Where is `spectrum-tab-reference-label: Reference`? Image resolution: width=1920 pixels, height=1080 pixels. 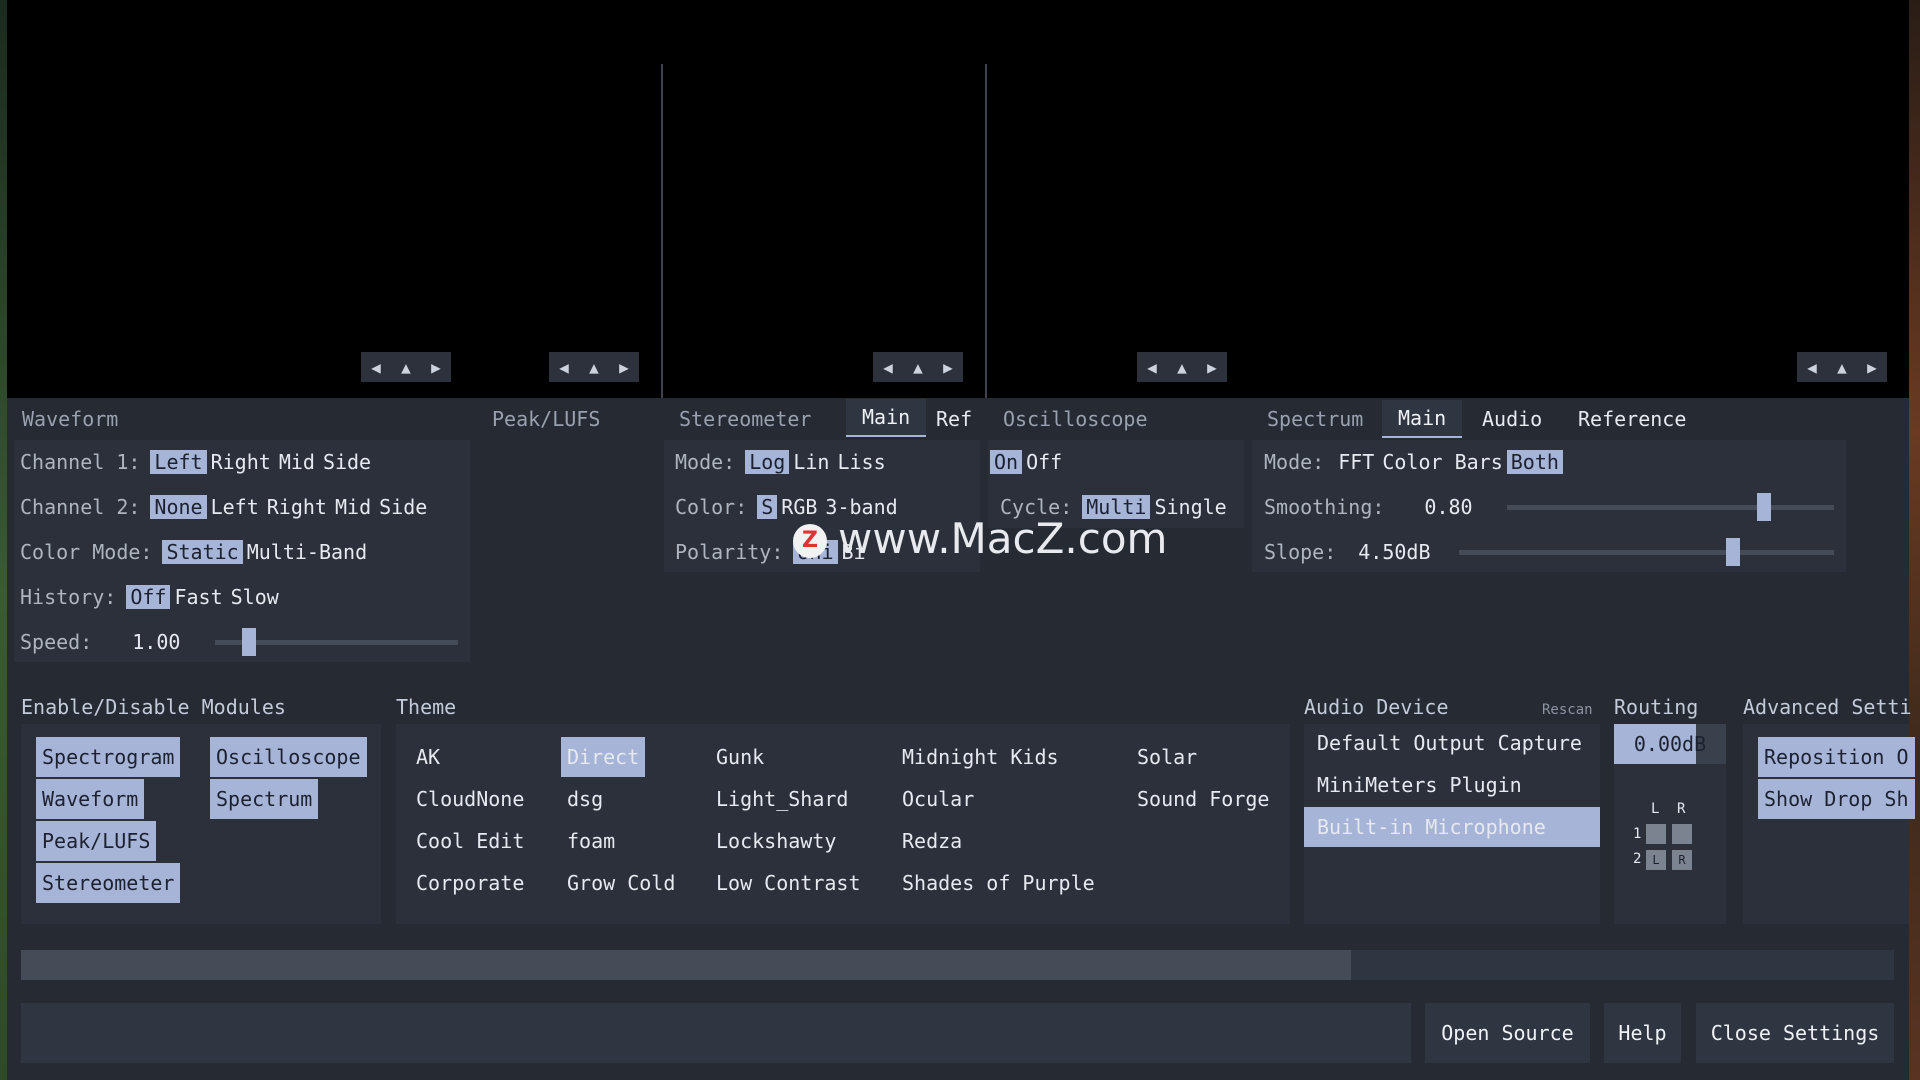 spectrum-tab-reference-label: Reference is located at coordinates (1632, 419).